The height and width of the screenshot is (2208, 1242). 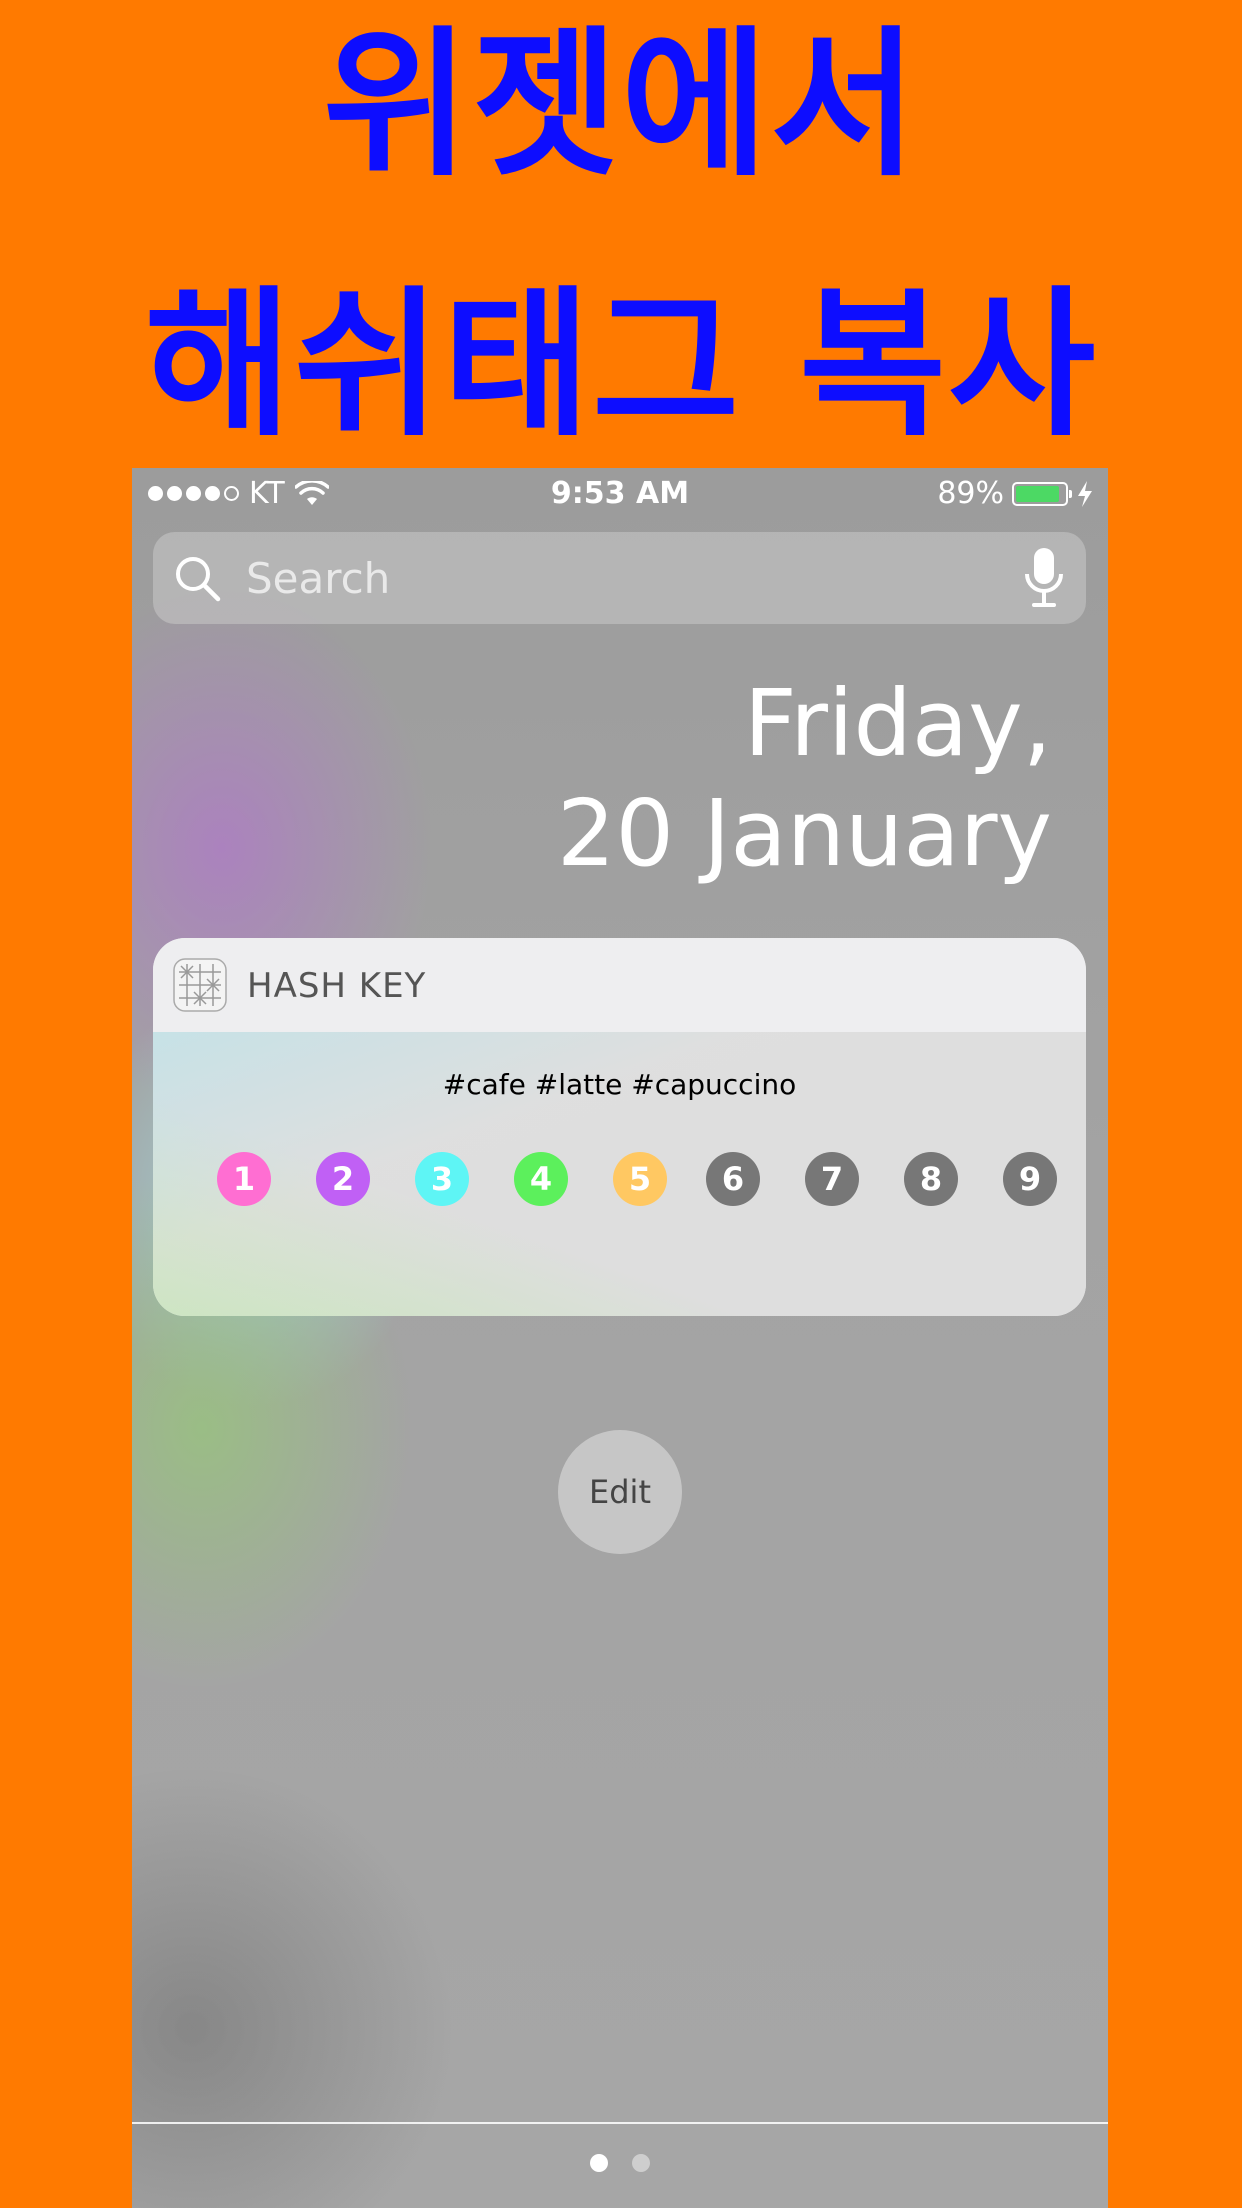 What do you see at coordinates (1044, 578) in the screenshot?
I see `microphone-icon` at bounding box center [1044, 578].